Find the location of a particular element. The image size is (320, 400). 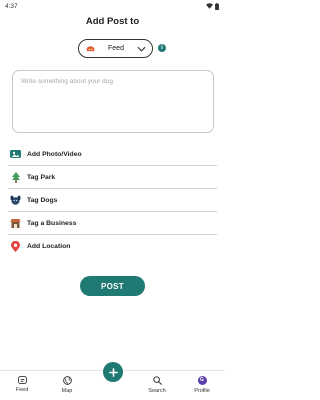

post-text-input is located at coordinates (113, 101).